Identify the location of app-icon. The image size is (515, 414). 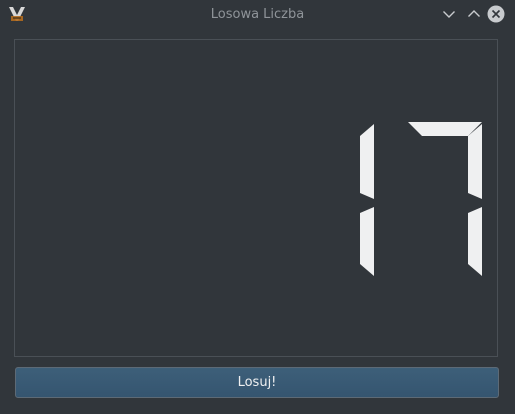
(17, 14).